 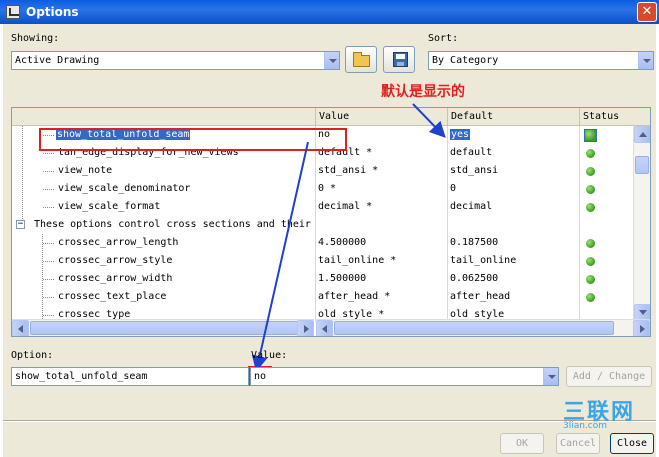 What do you see at coordinates (35, 38) in the screenshot?
I see `showing-label: Showing:` at bounding box center [35, 38].